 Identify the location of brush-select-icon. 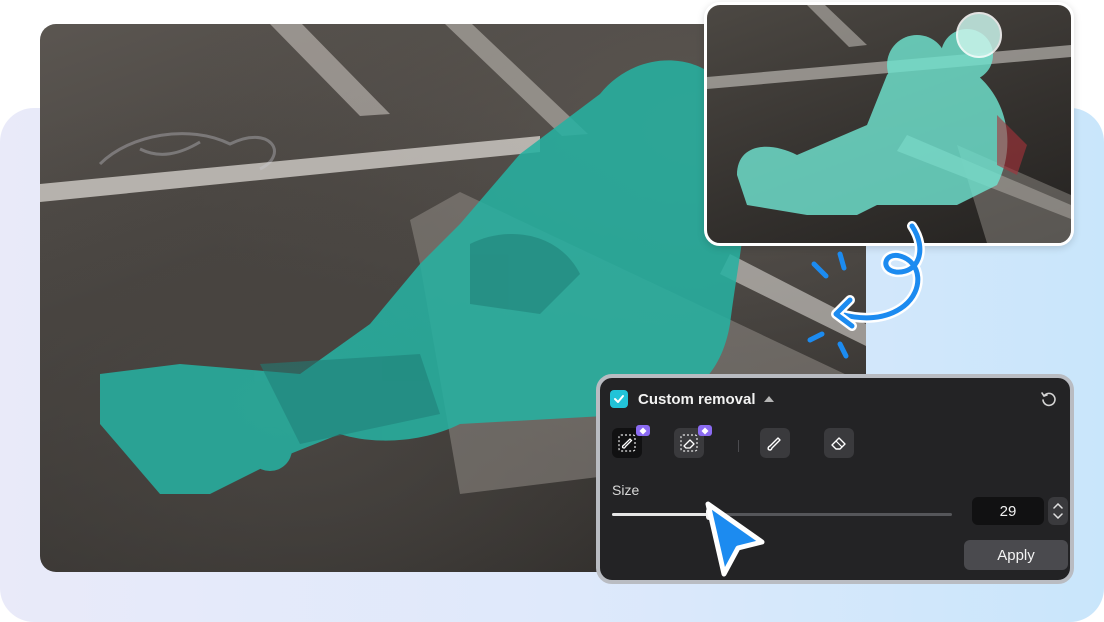
(627, 443).